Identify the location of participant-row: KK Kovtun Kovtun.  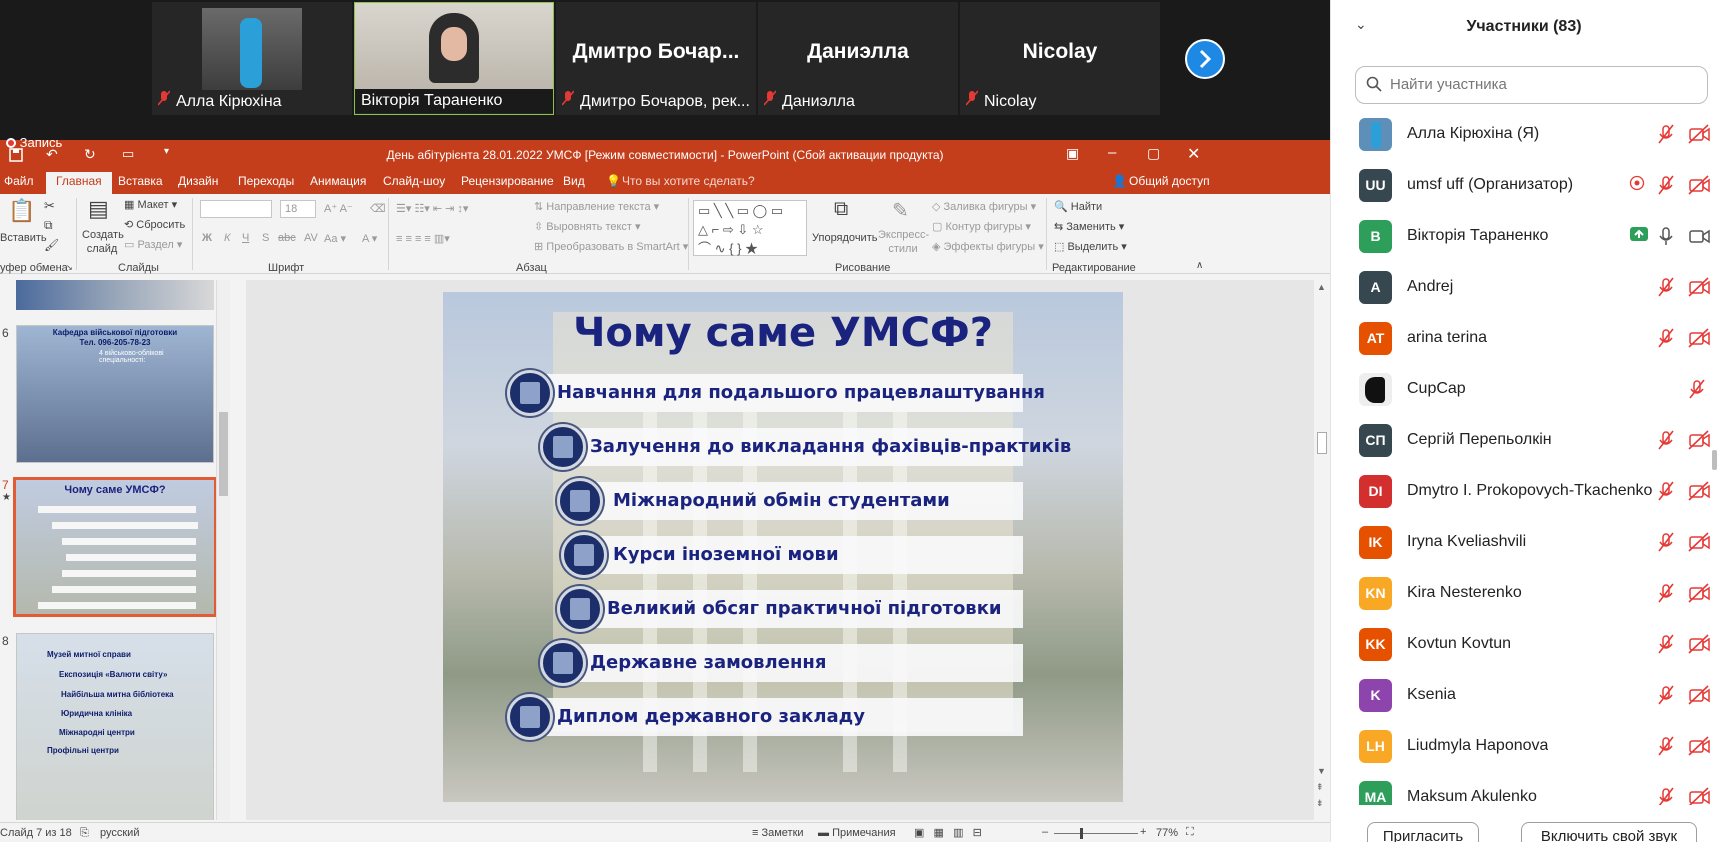
(1524, 644).